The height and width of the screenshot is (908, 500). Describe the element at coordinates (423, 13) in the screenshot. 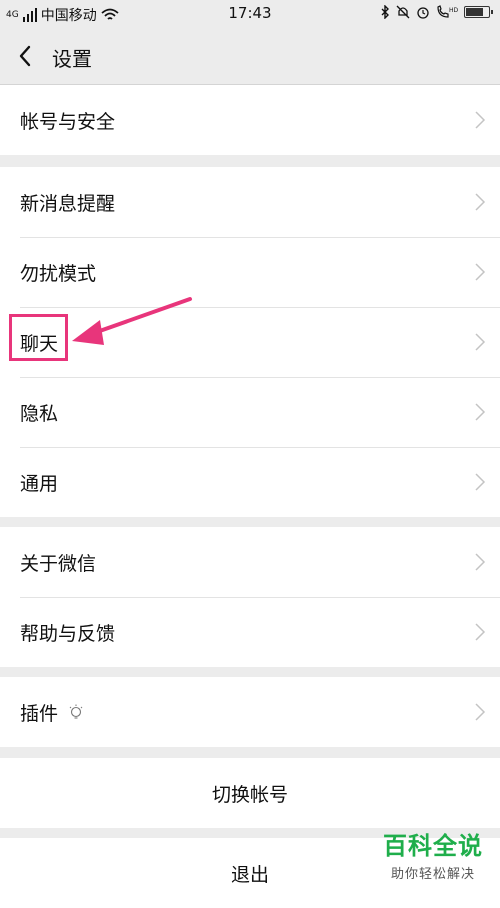

I see `alarm-icon` at that location.